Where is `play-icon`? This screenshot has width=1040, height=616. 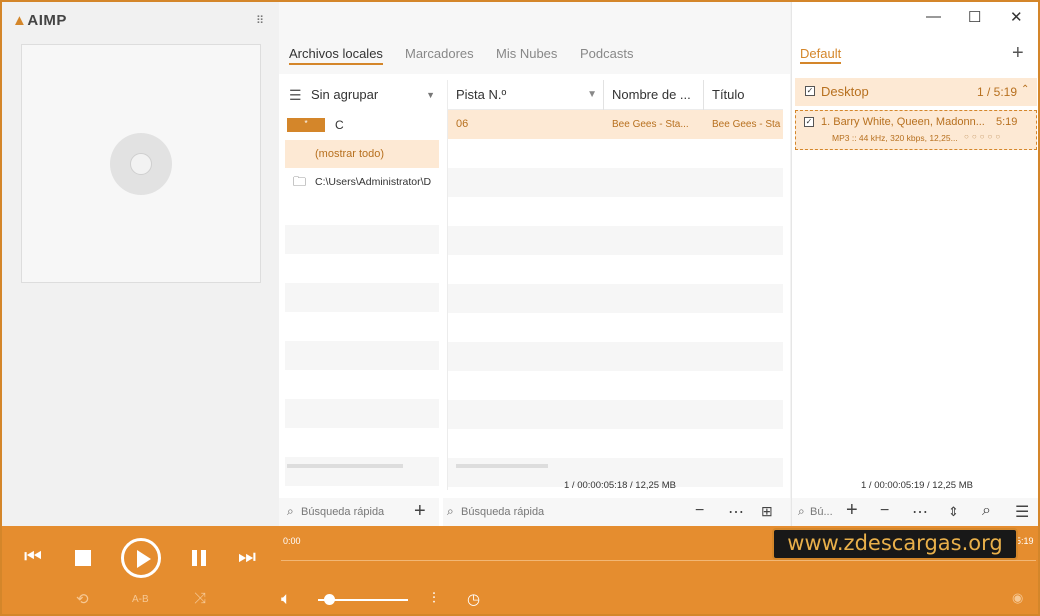
play-icon is located at coordinates (144, 559).